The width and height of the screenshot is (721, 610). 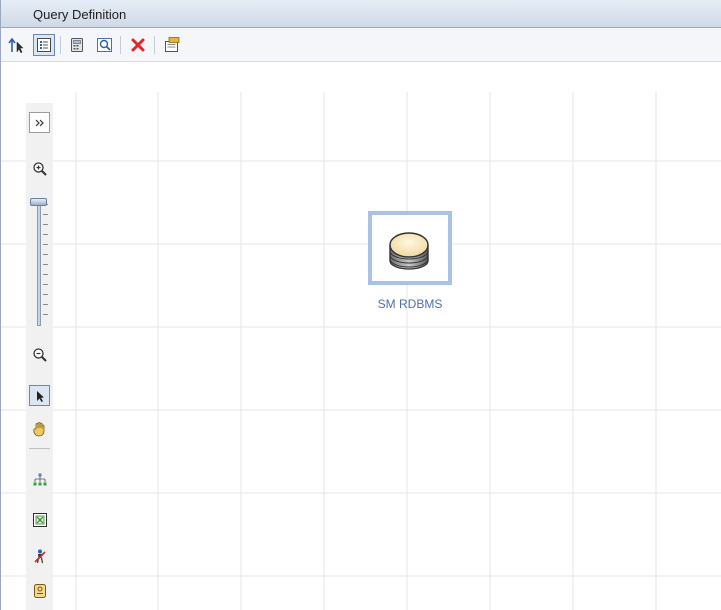 I want to click on fit-to-window-icon, so click(x=39, y=519).